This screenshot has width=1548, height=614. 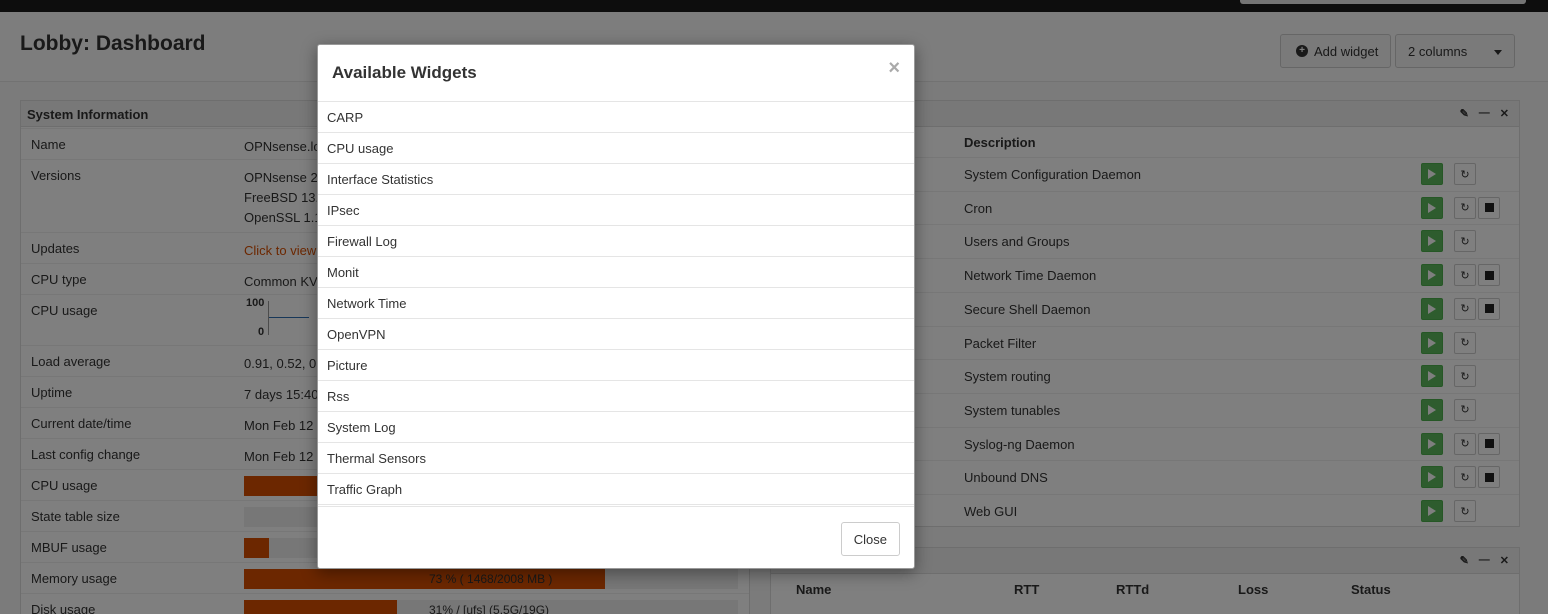 What do you see at coordinates (894, 68) in the screenshot?
I see `close-icon: ×` at bounding box center [894, 68].